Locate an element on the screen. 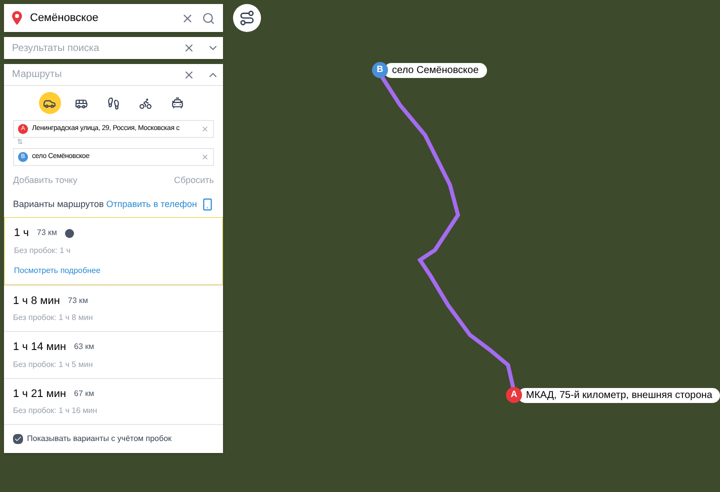 The image size is (720, 492). no-traffic-time: Без пробок: 1 ч 5 мин is located at coordinates (53, 364).